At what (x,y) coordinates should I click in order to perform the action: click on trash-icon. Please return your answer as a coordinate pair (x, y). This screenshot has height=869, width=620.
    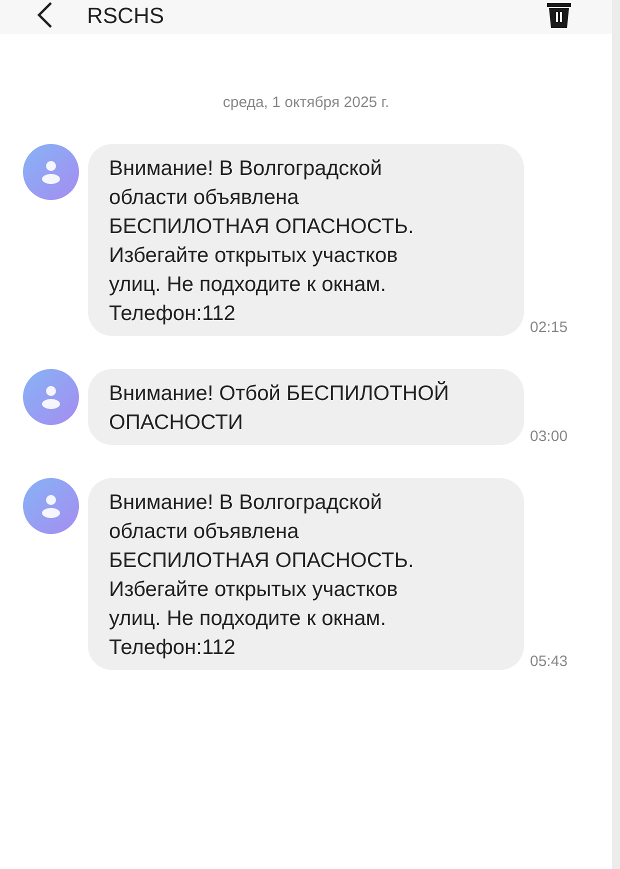
    Looking at the image, I should click on (559, 14).